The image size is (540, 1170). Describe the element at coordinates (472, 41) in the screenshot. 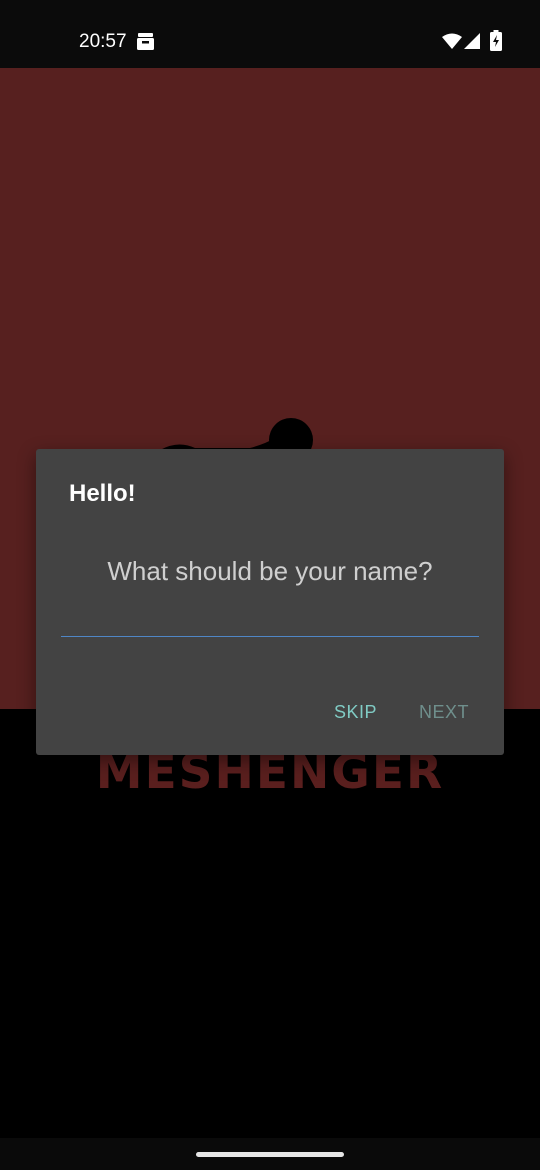

I see `cell-signal-icon` at that location.